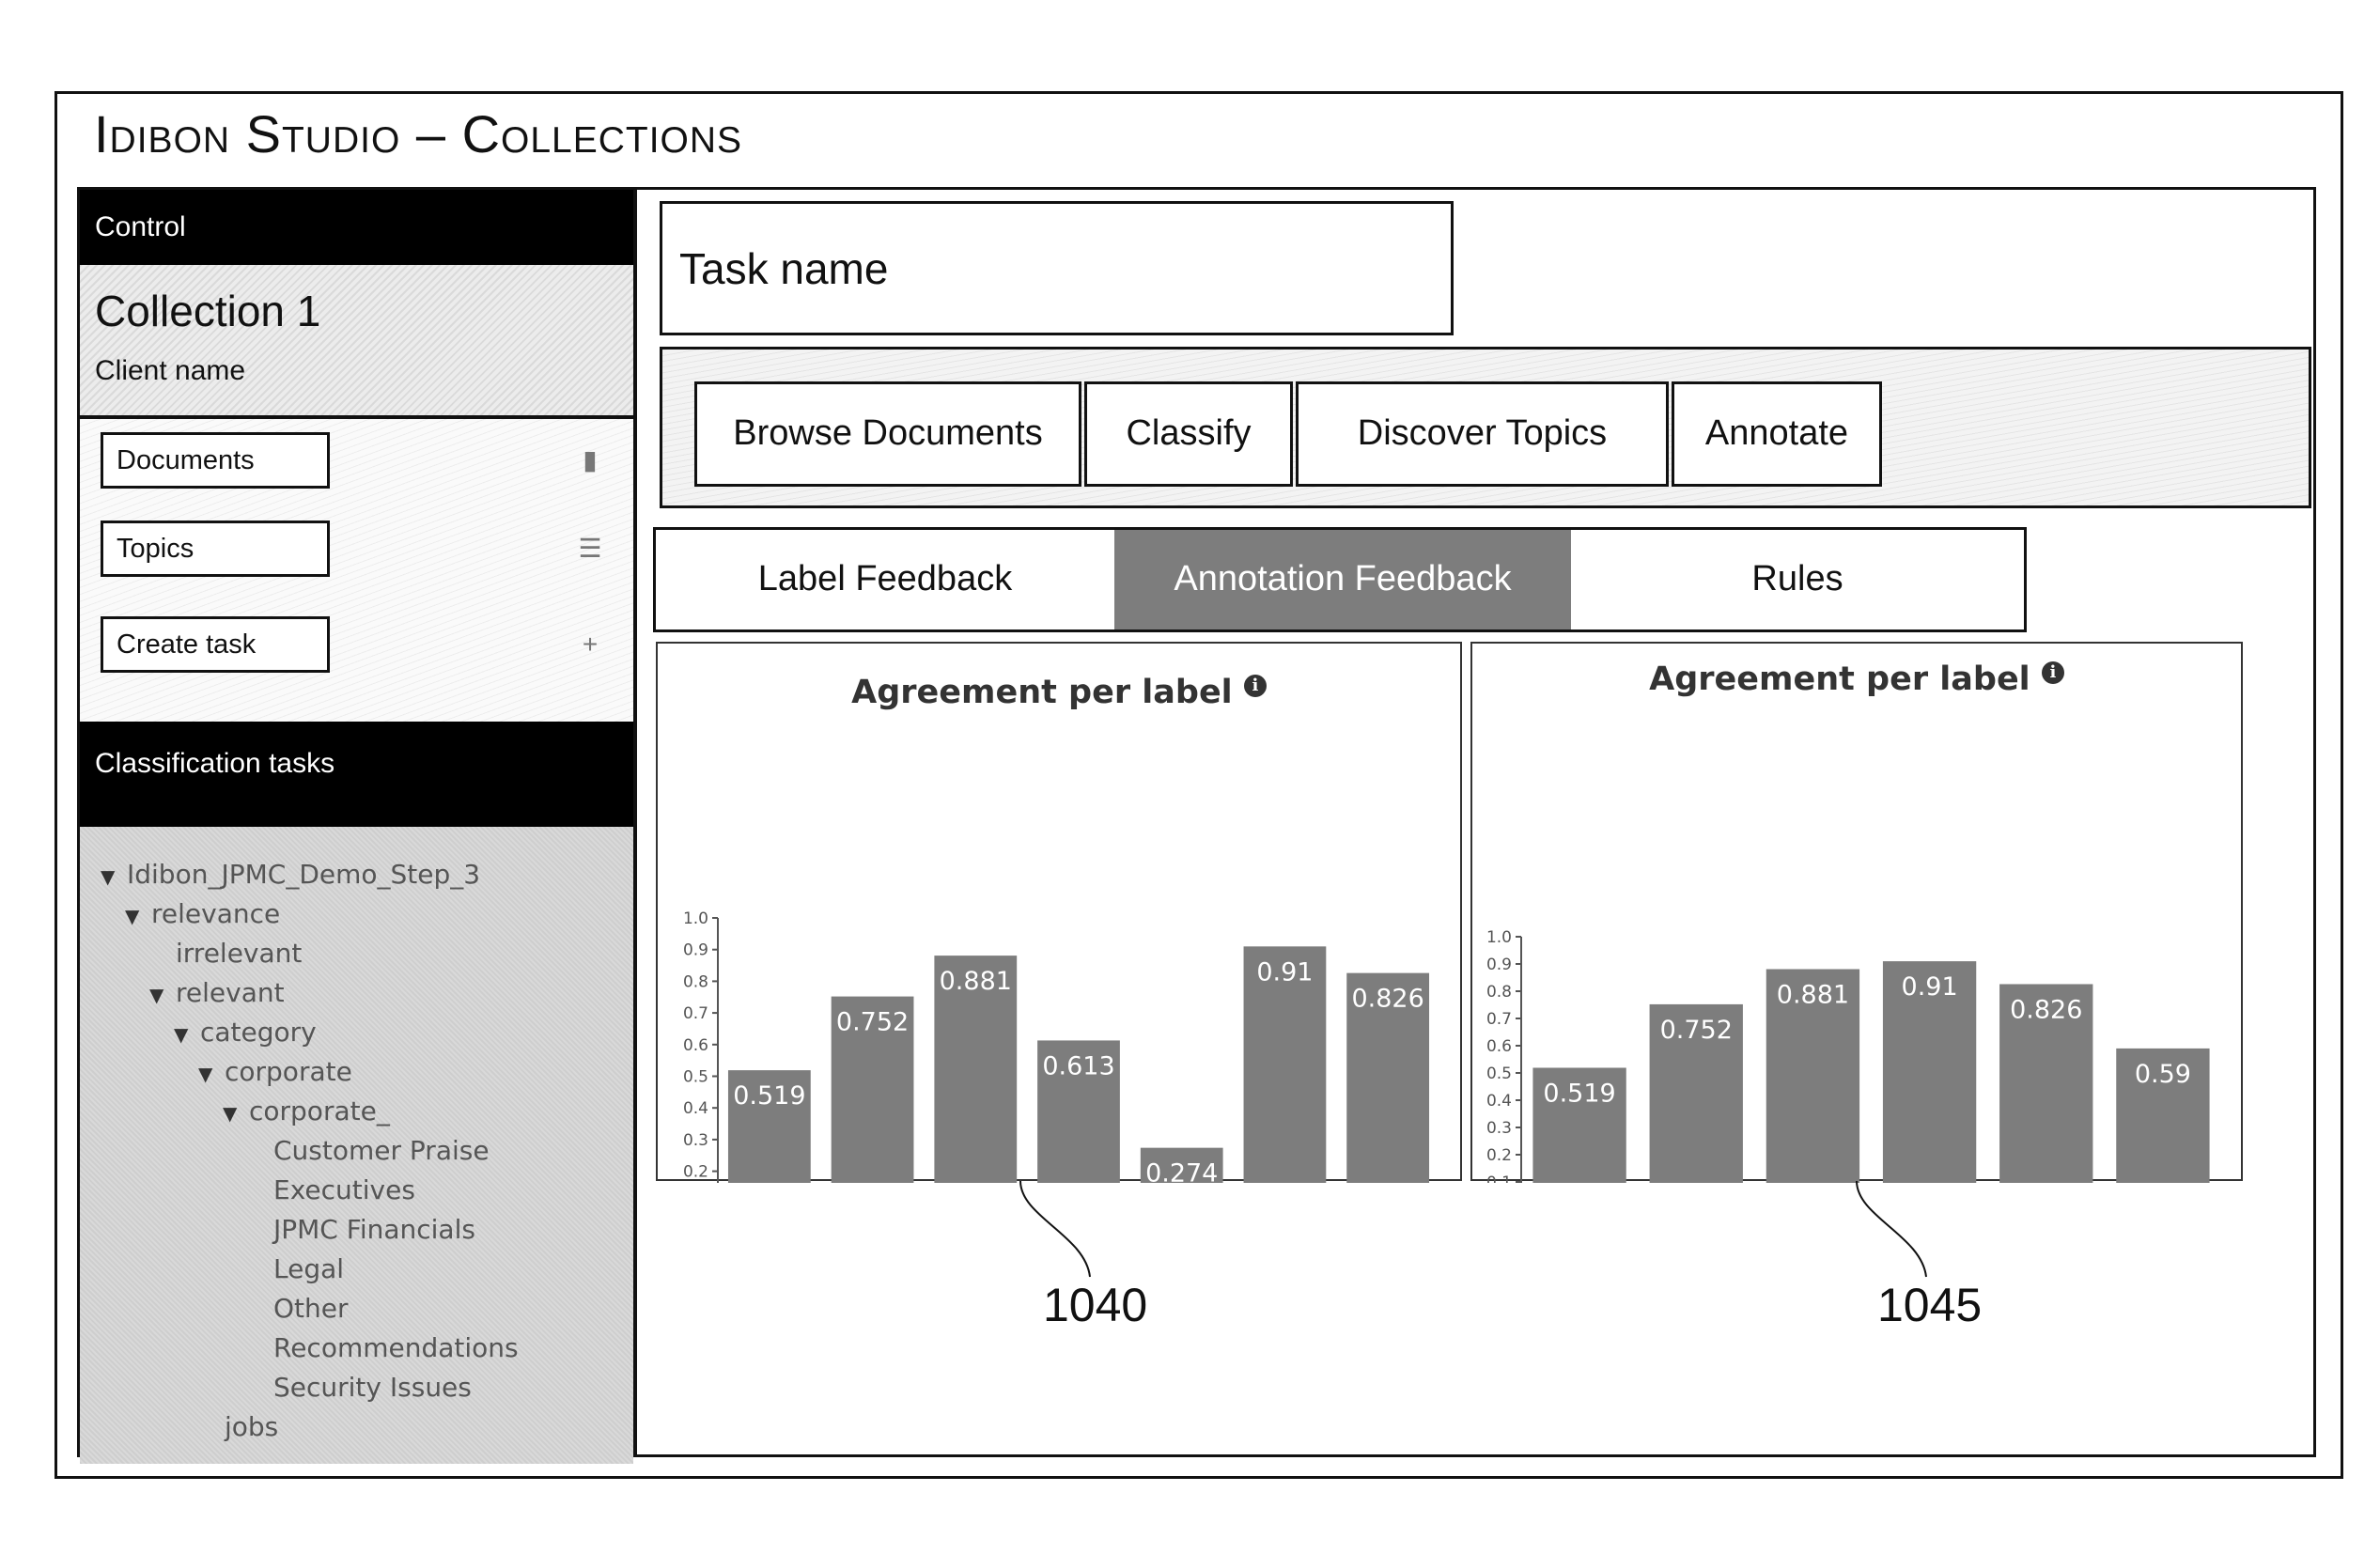  Describe the element at coordinates (885, 579) in the screenshot. I see `tab-label-feedback: Label Feedback` at that location.